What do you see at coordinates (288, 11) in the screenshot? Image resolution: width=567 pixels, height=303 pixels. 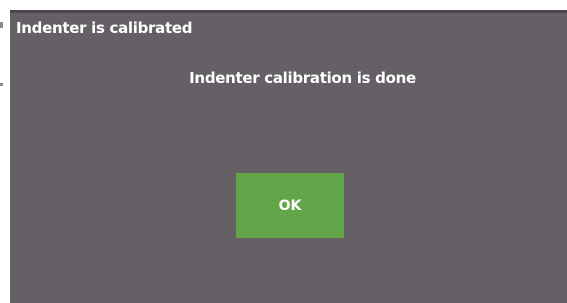 I see `dialog-top-border` at bounding box center [288, 11].